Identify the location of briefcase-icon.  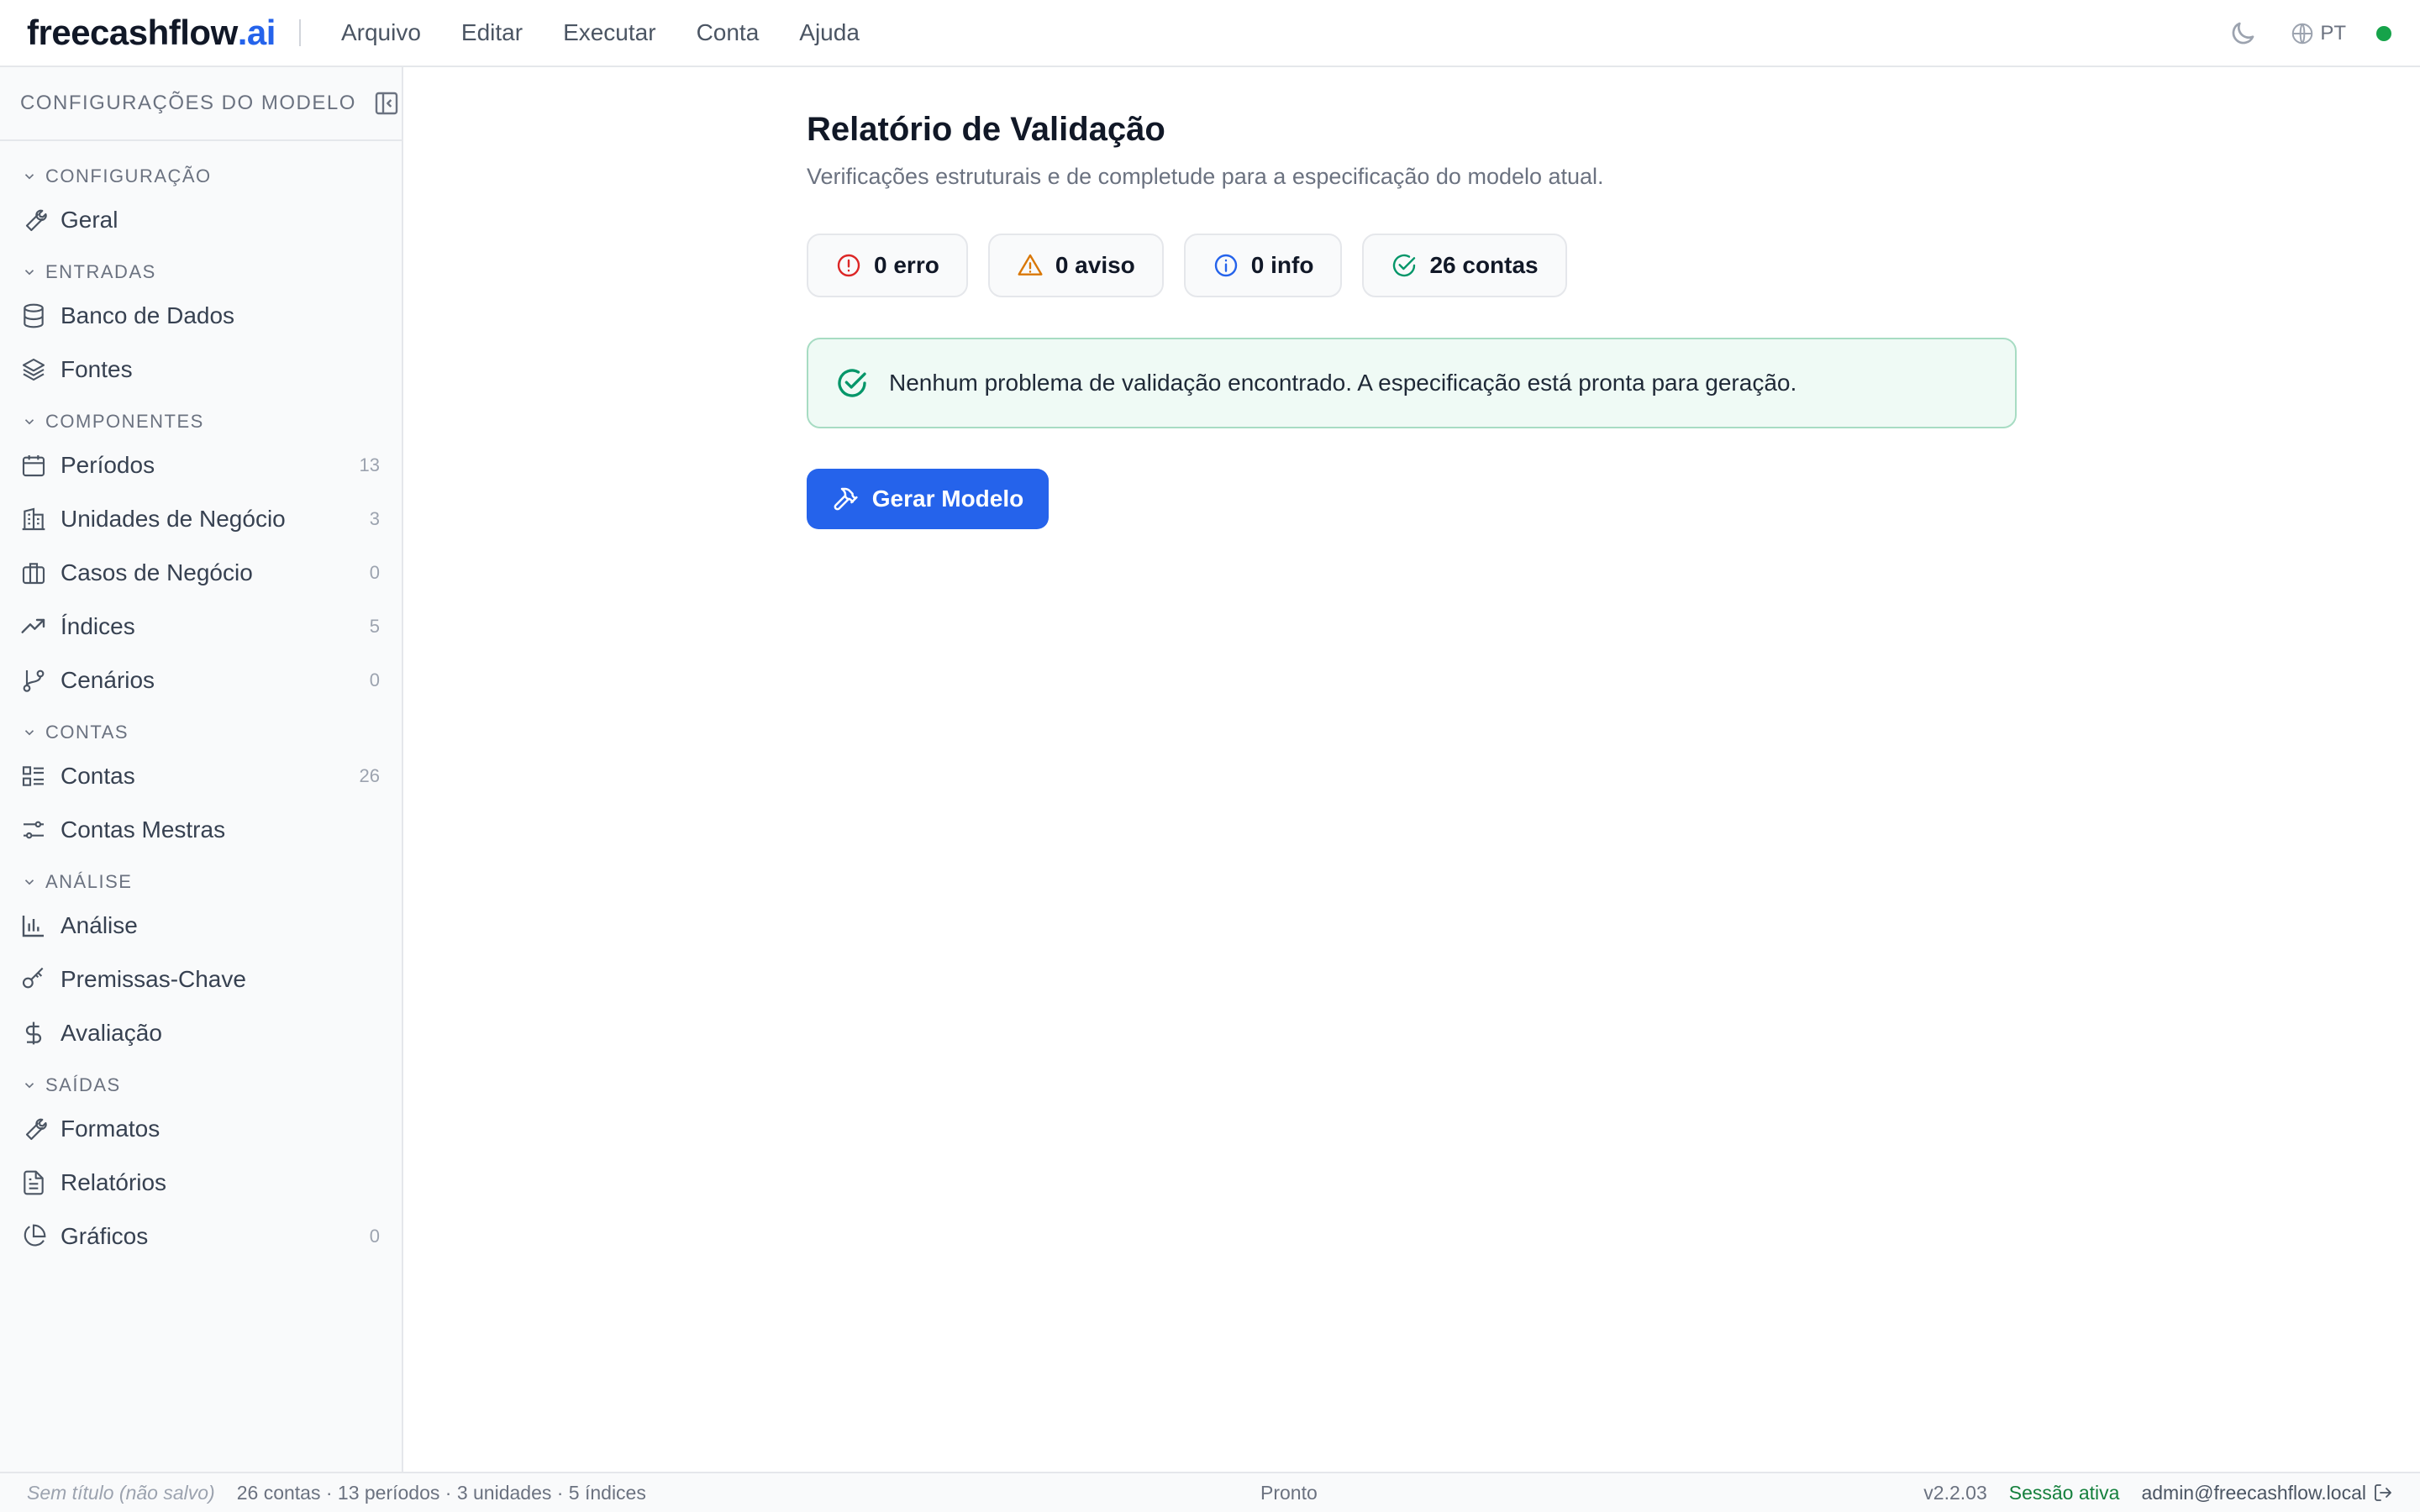
(34, 574).